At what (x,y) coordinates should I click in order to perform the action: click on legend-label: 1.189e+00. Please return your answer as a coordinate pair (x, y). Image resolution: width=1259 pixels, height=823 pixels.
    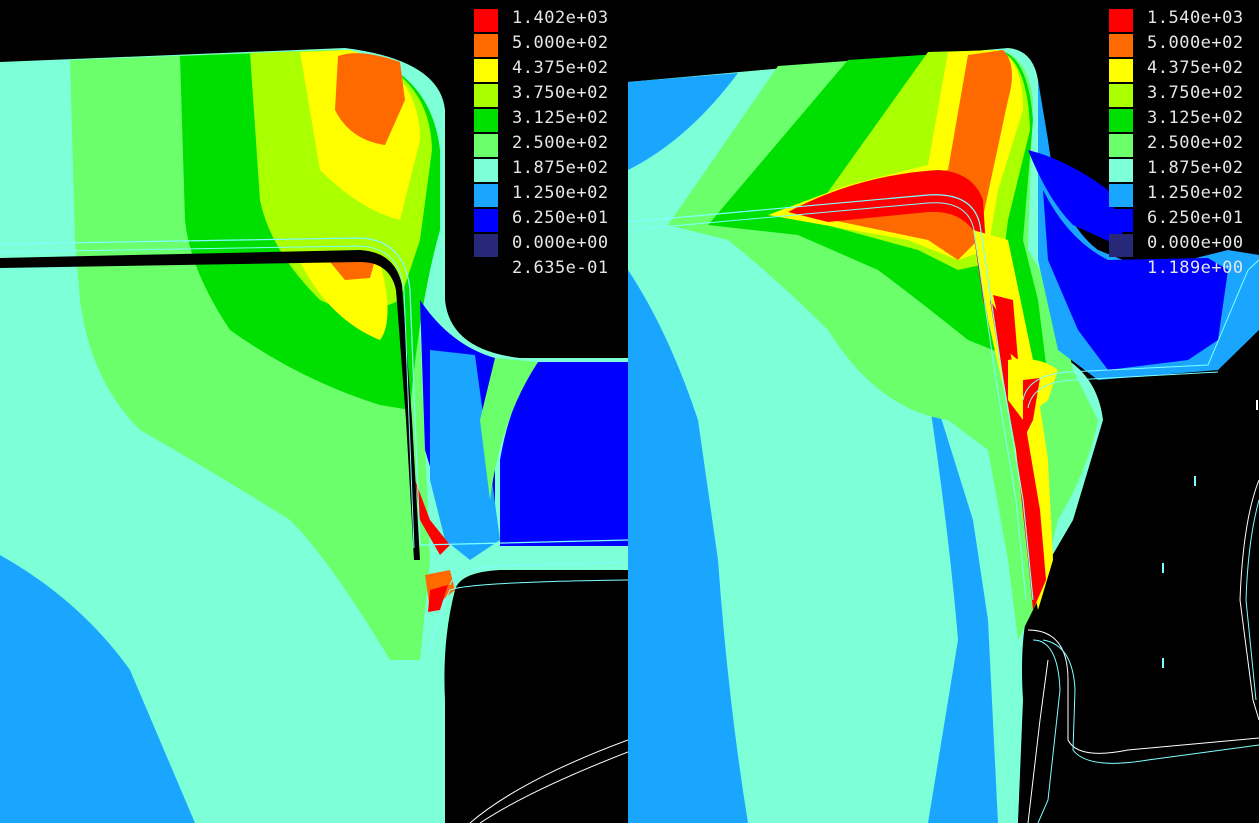
    Looking at the image, I should click on (1195, 268).